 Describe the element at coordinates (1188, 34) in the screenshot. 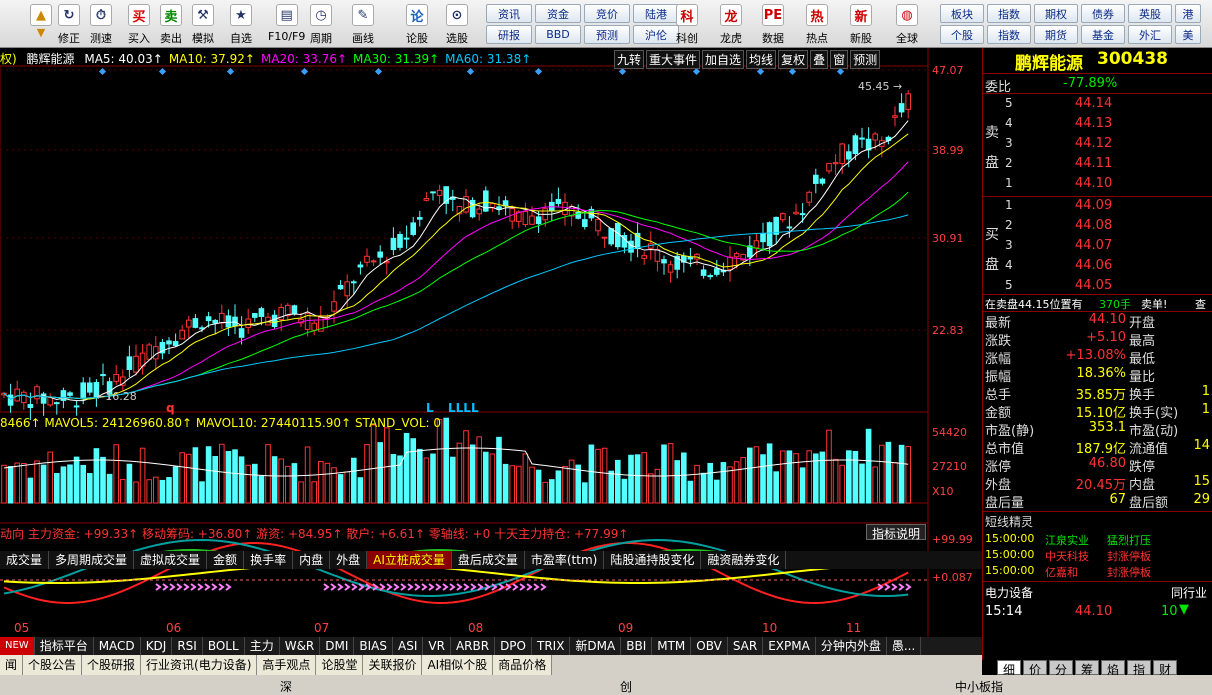

I see `market-1-5-button: 美` at that location.